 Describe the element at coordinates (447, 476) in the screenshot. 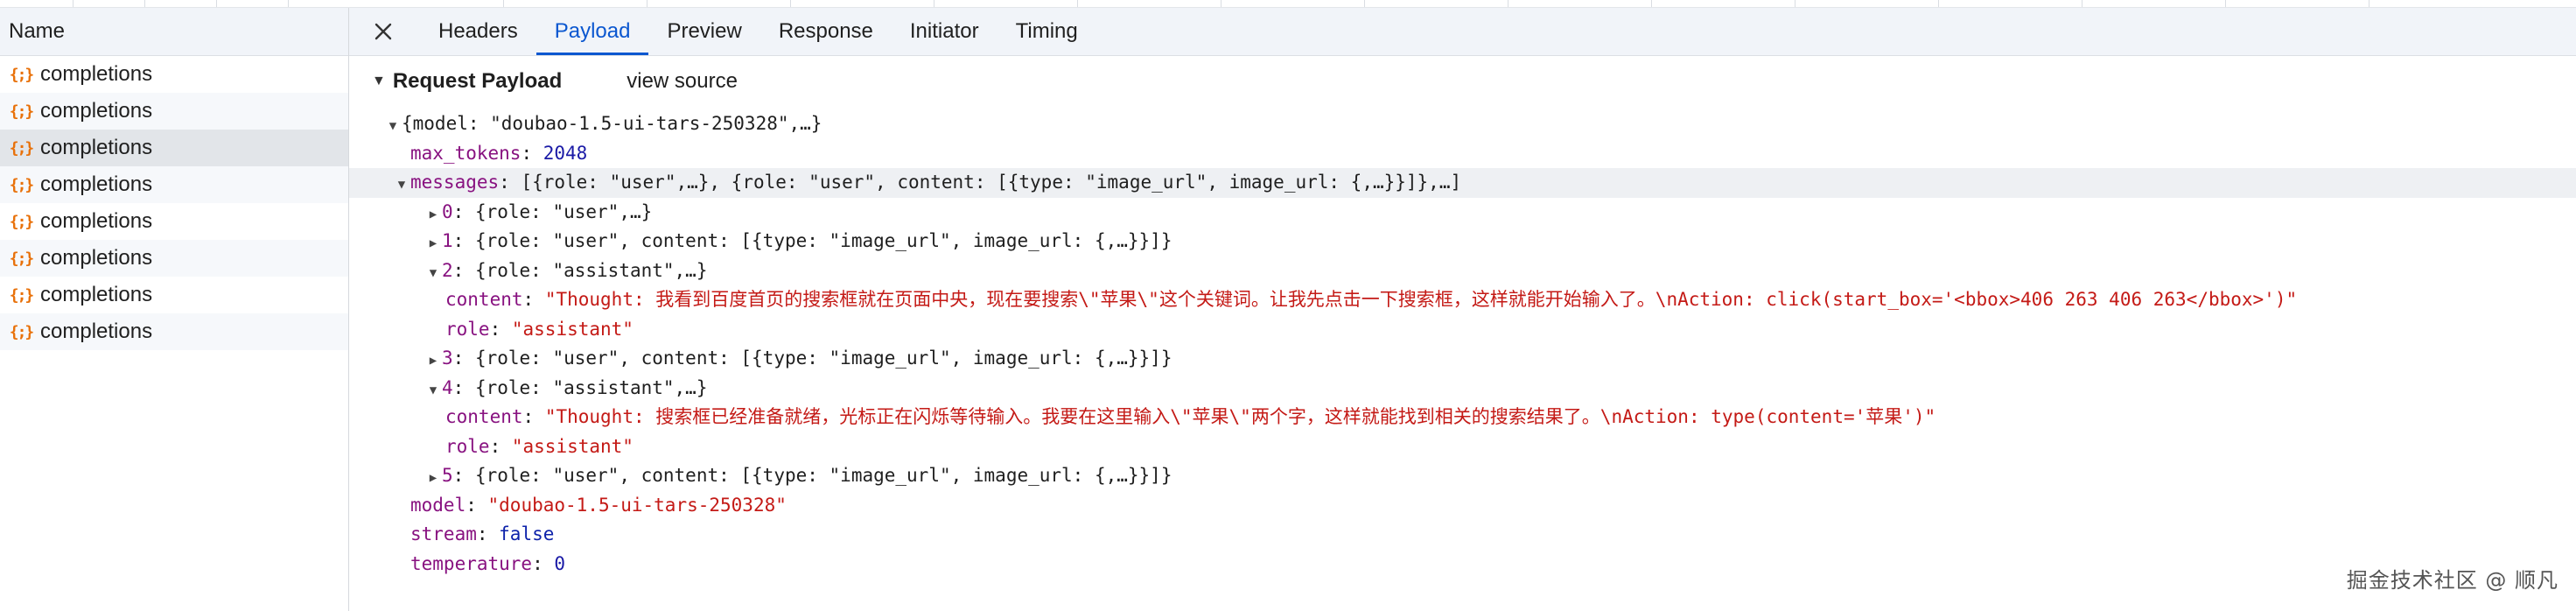

I see `key-label: 5` at that location.